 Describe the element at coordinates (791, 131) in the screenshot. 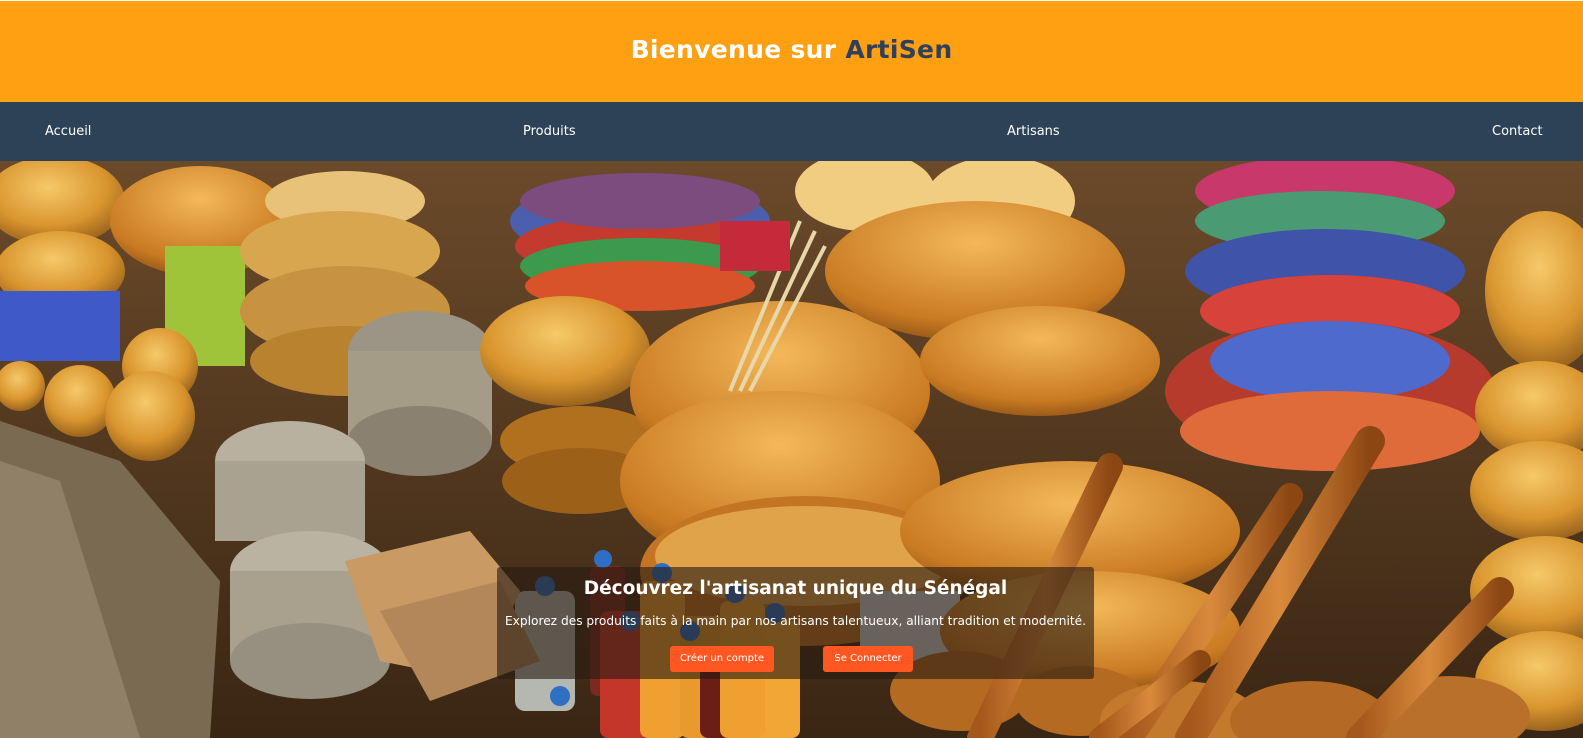

I see `main-nav: Accueil Produits Artisans Contact` at that location.